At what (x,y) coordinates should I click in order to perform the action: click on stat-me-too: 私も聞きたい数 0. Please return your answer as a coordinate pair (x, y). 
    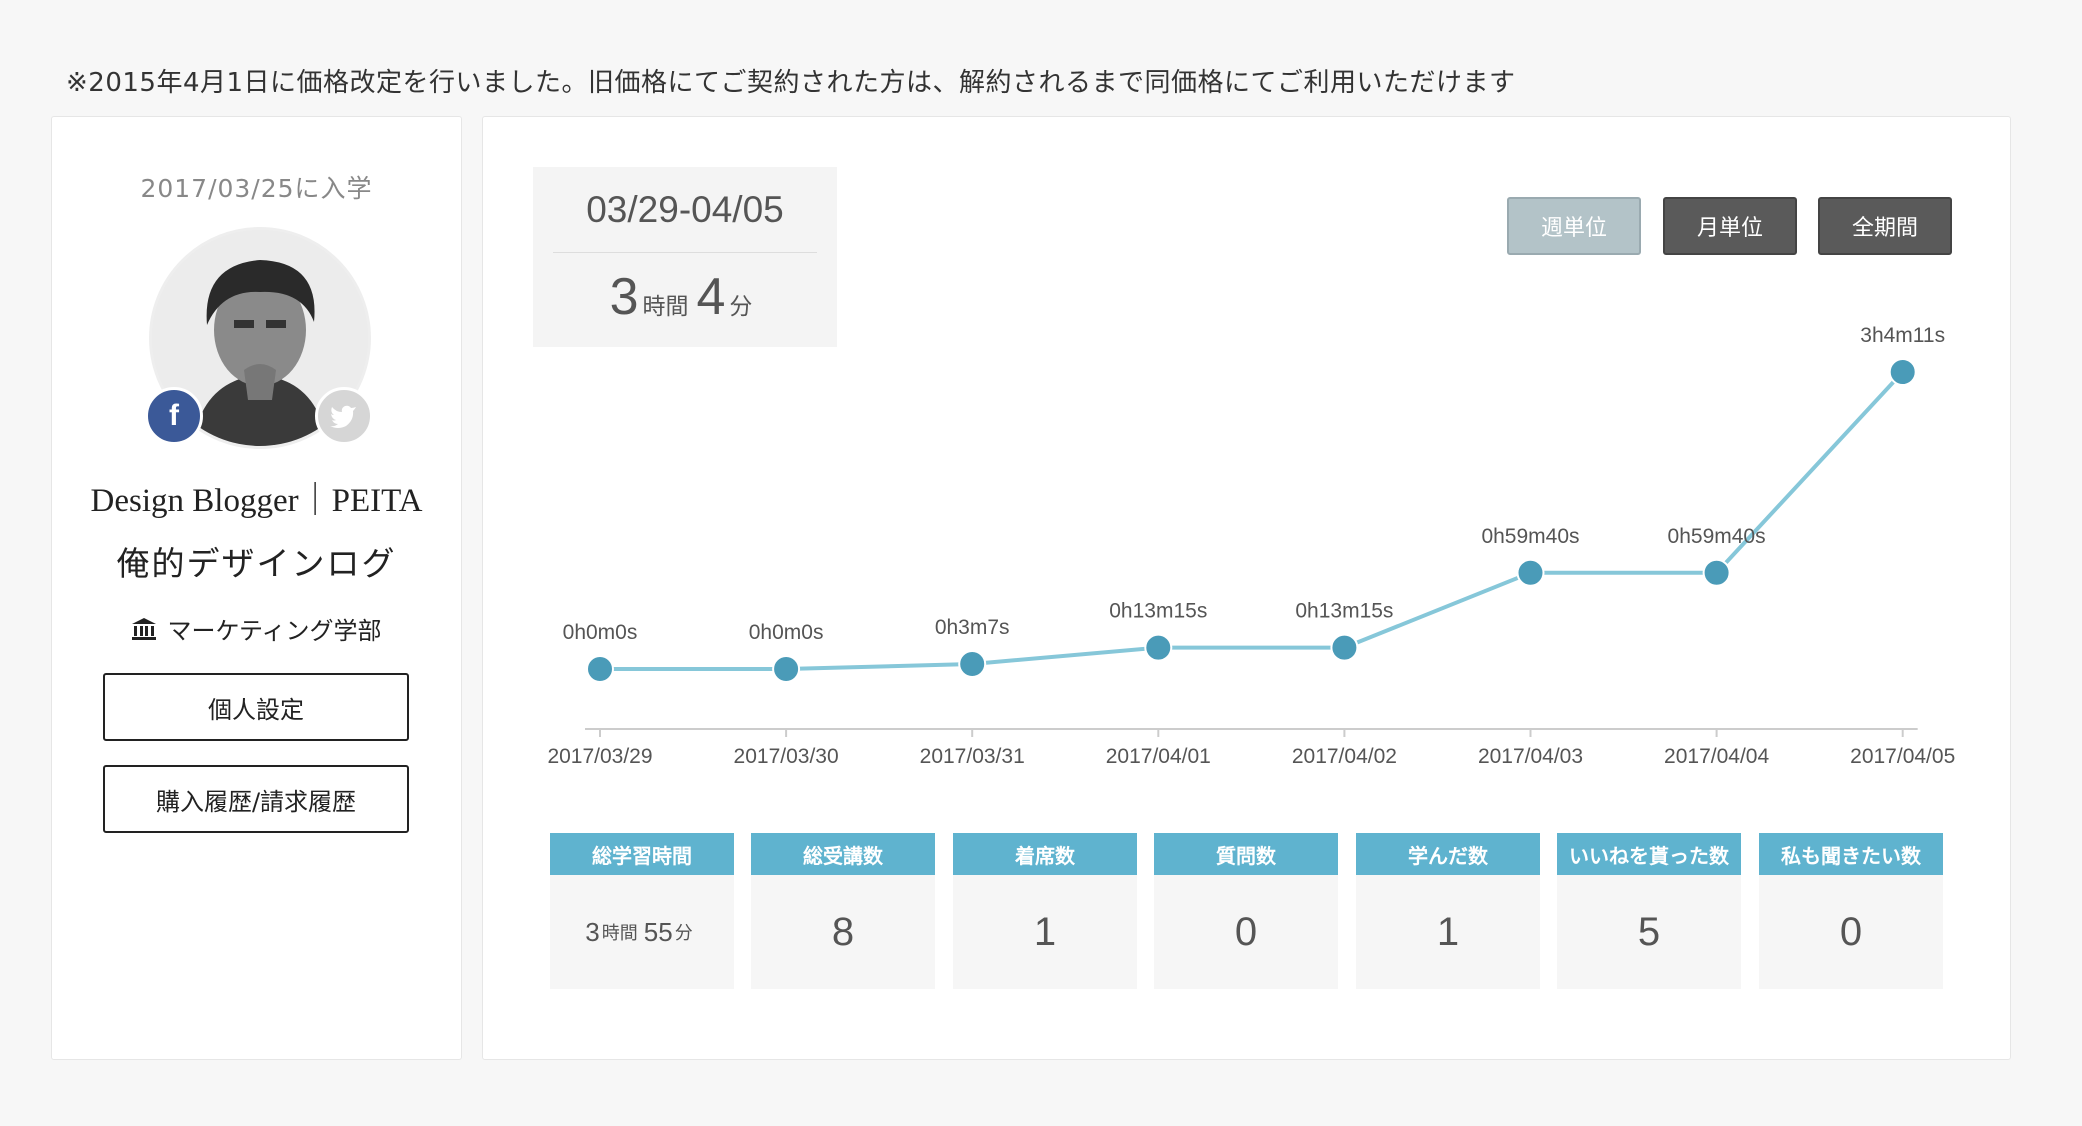
    Looking at the image, I should click on (1851, 911).